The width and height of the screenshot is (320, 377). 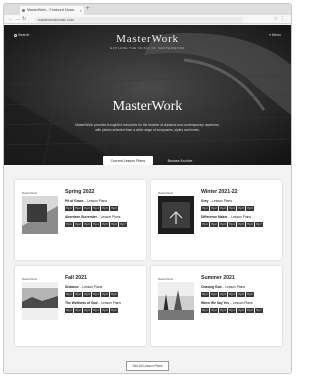 What do you see at coordinates (81, 303) in the screenshot?
I see `track-name: The Wellness of God` at bounding box center [81, 303].